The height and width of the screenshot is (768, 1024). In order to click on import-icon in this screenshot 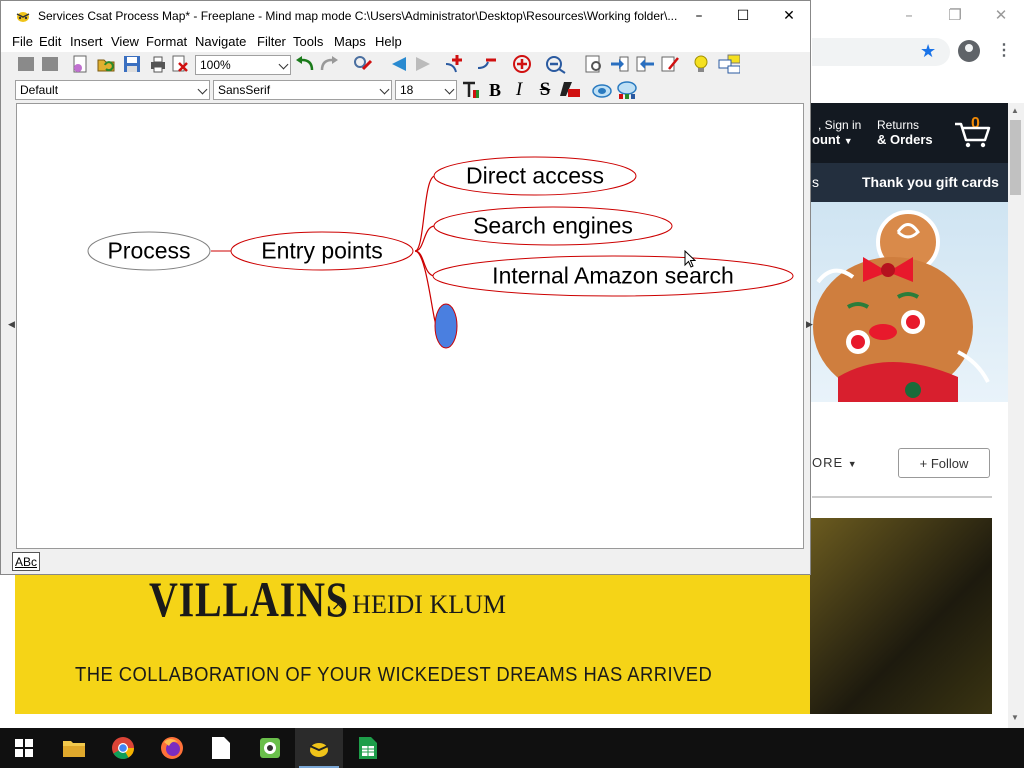, I will do `click(645, 64)`.